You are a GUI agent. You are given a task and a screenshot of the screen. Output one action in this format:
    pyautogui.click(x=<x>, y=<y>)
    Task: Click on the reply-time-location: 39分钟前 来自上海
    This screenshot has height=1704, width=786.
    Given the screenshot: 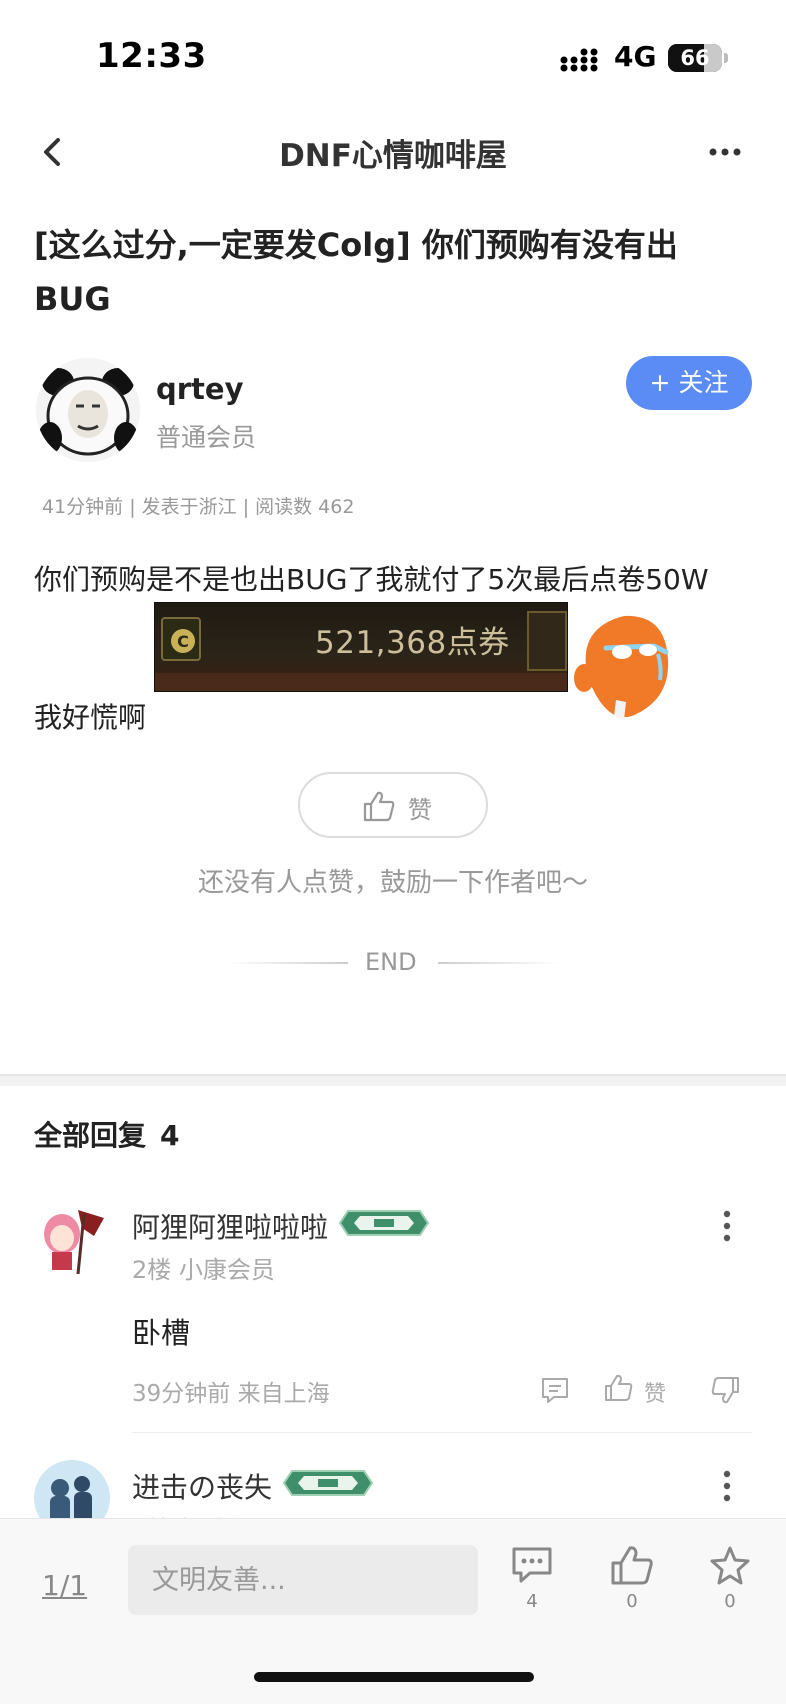 What is the action you would take?
    pyautogui.click(x=231, y=1394)
    